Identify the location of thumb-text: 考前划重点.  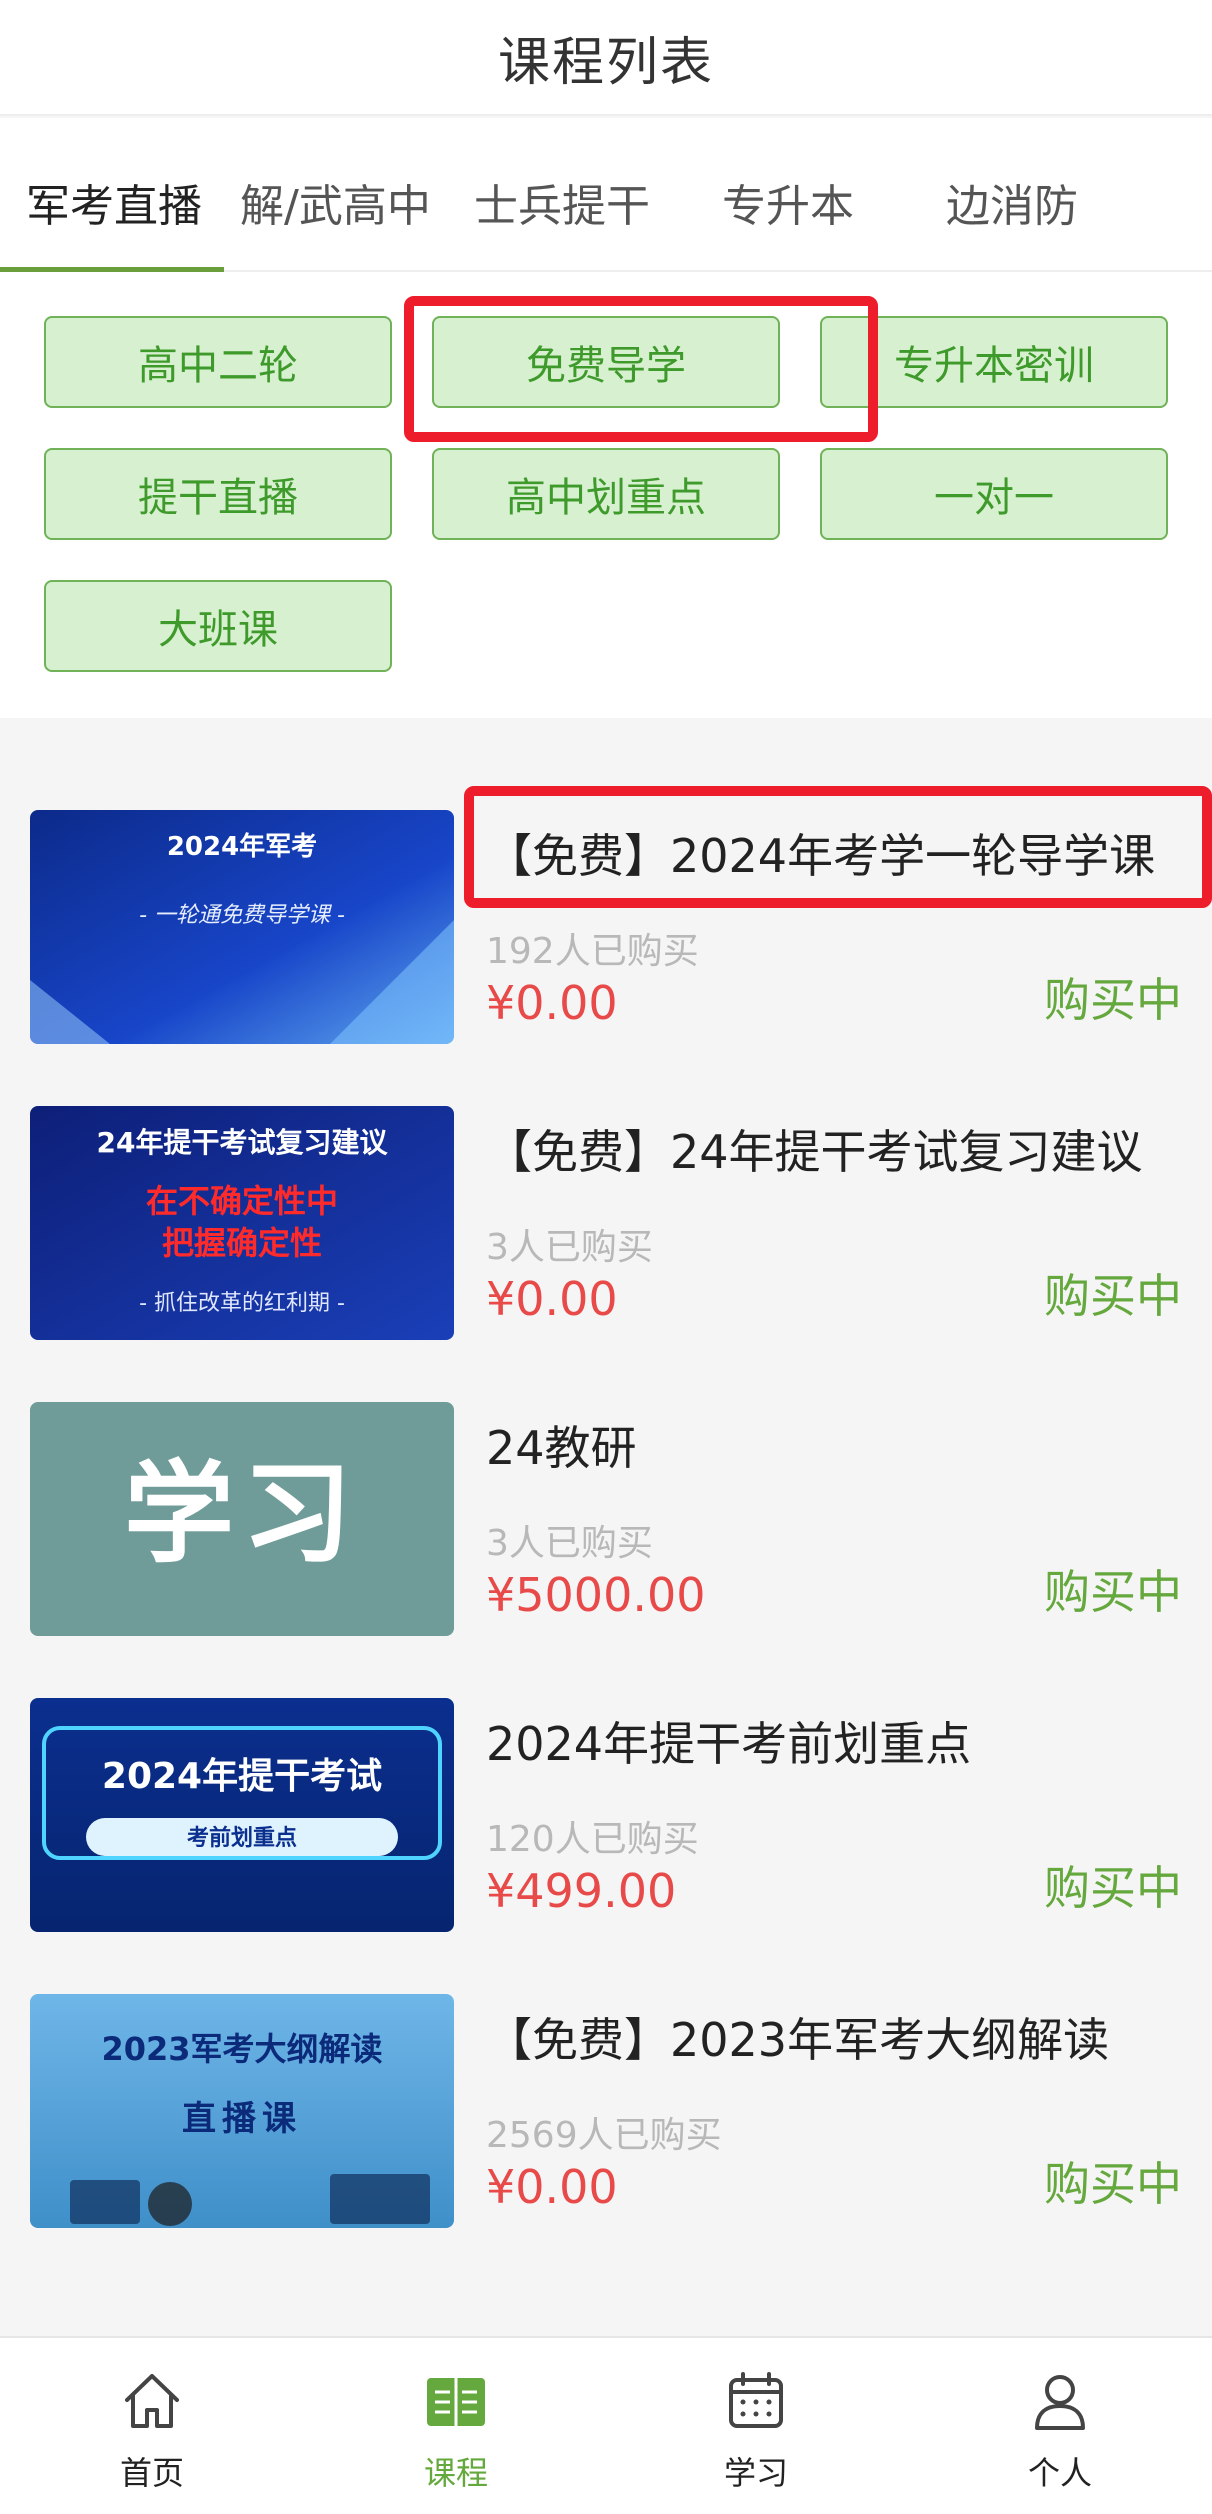
(242, 1838).